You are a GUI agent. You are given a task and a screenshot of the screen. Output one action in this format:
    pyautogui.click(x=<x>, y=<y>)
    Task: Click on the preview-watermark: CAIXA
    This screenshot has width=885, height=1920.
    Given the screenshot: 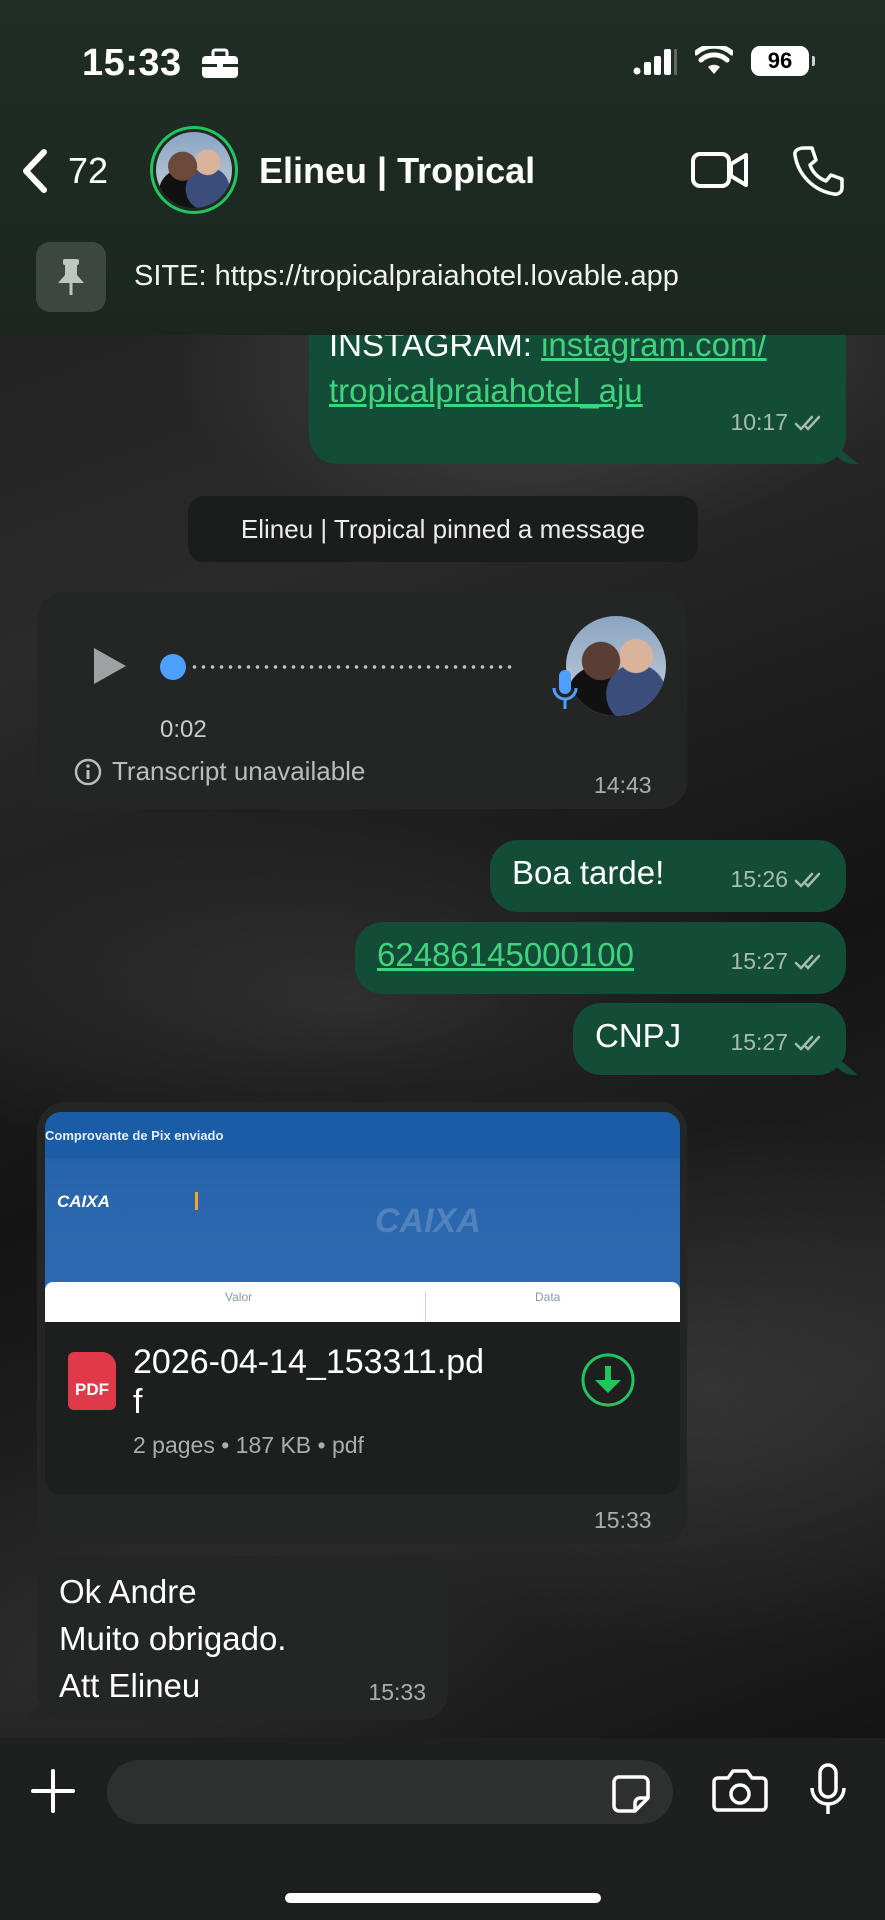 What is the action you would take?
    pyautogui.click(x=428, y=1221)
    